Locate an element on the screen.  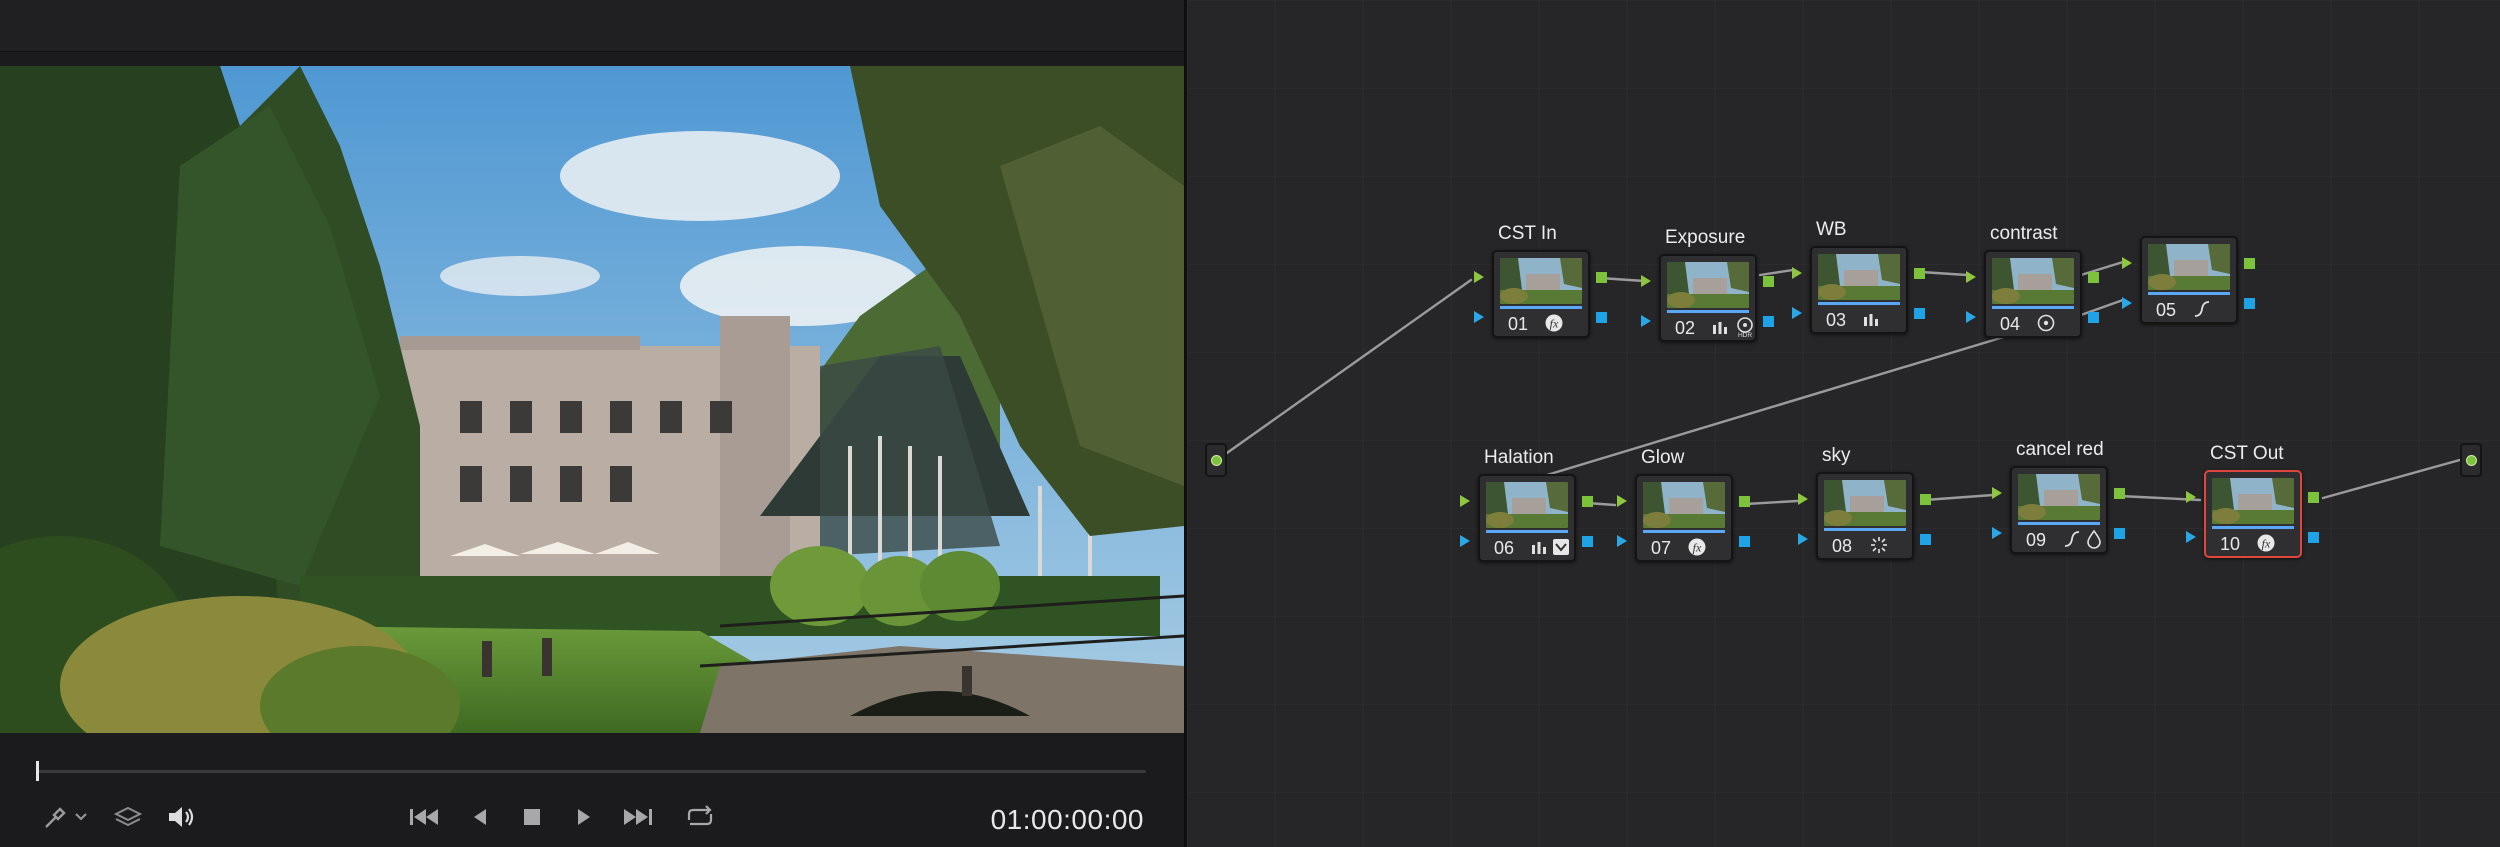
source-output-port is located at coordinates (1216, 460).